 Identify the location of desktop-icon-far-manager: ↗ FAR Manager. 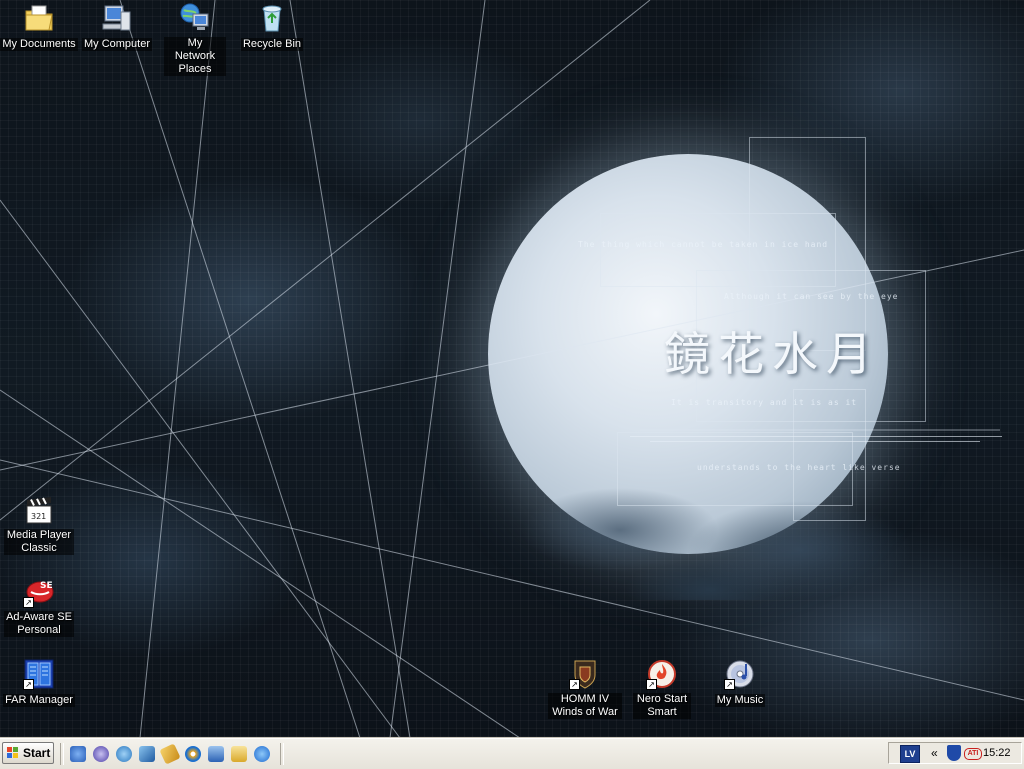
(39, 683).